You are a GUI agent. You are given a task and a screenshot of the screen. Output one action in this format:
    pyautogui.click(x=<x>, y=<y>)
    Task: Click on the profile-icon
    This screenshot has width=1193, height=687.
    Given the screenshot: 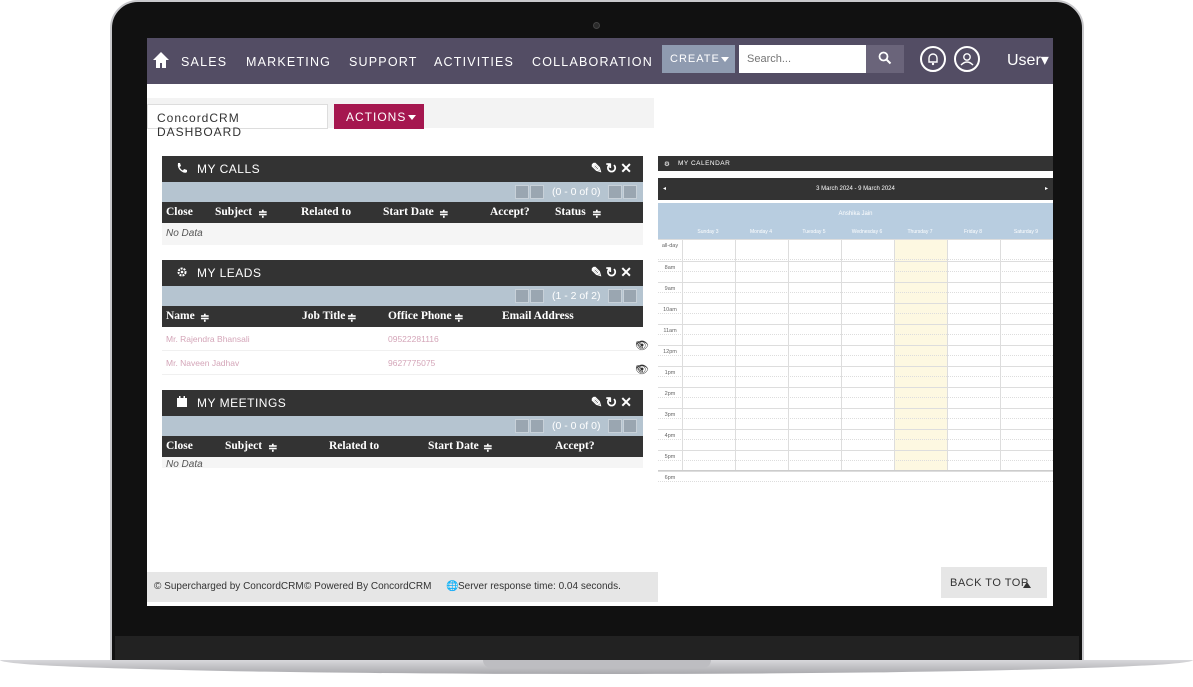 What is the action you would take?
    pyautogui.click(x=967, y=59)
    